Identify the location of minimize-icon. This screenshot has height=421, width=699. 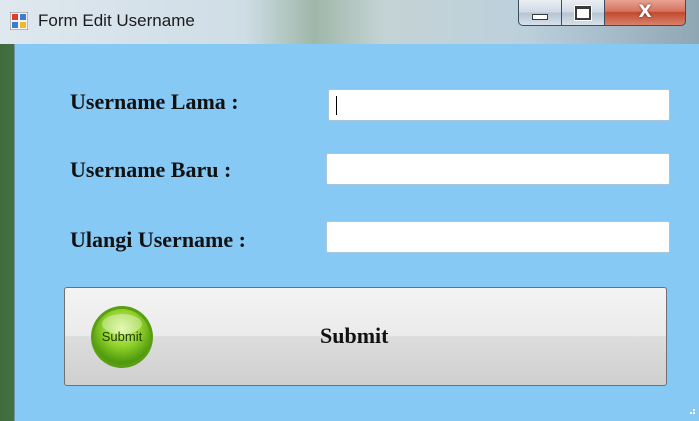
(540, 16).